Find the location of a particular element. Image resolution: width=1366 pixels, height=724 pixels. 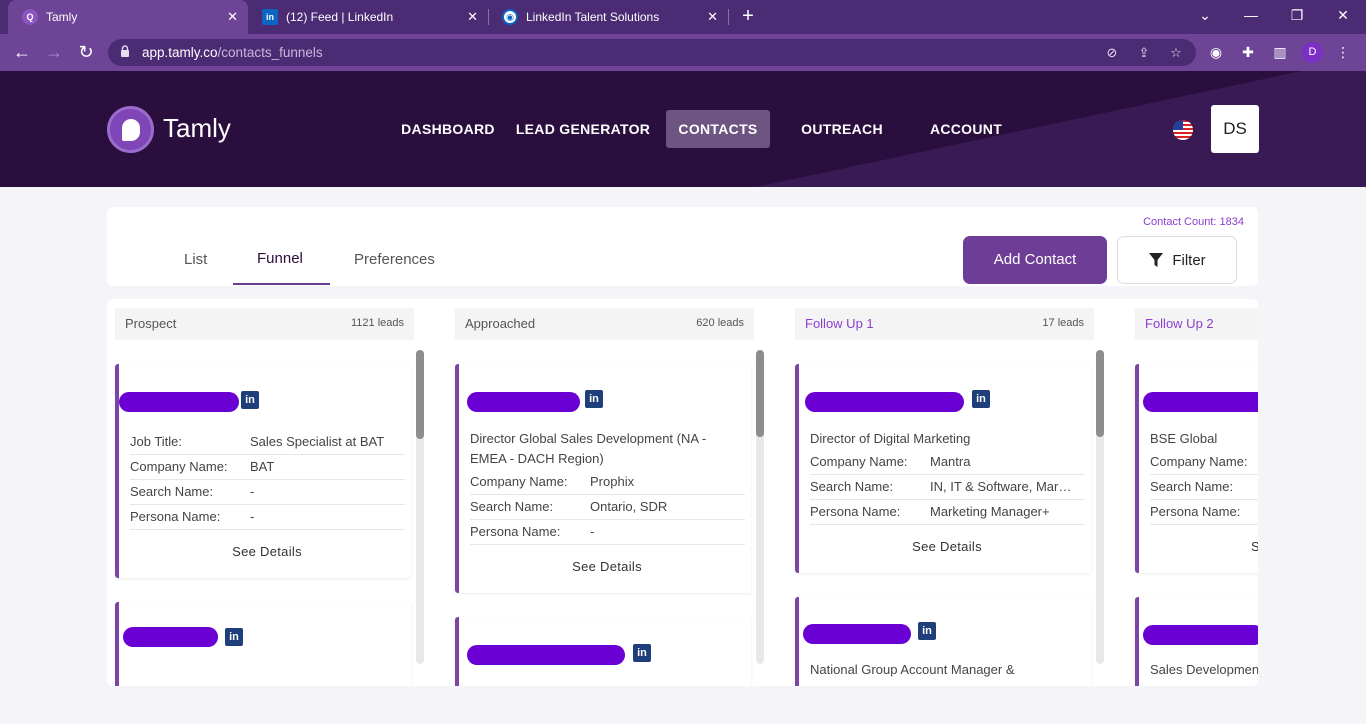

job-title: Sales Development is located at coordinates (1204, 669).